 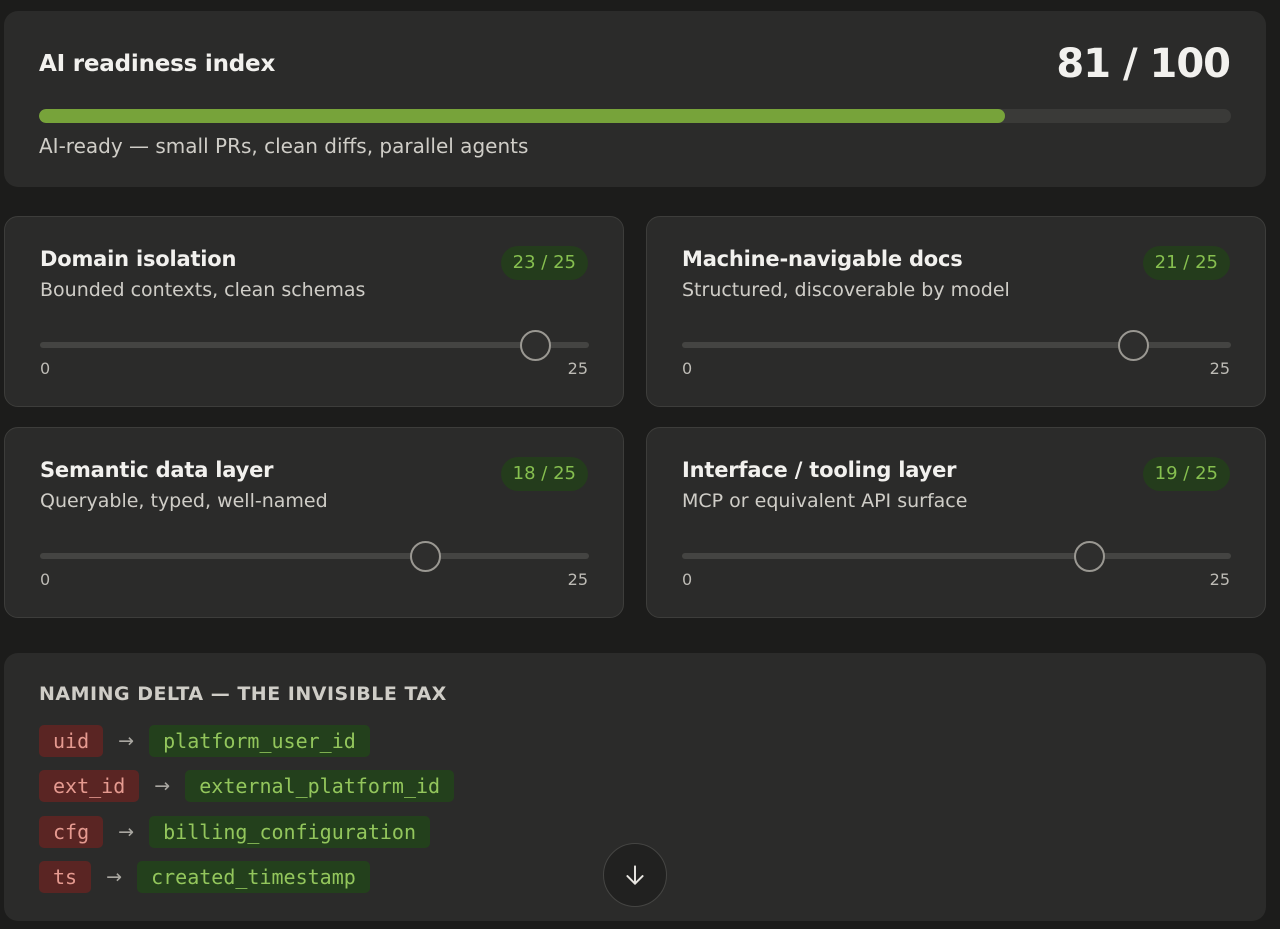 I want to click on readiness-progress-bar, so click(x=635, y=116).